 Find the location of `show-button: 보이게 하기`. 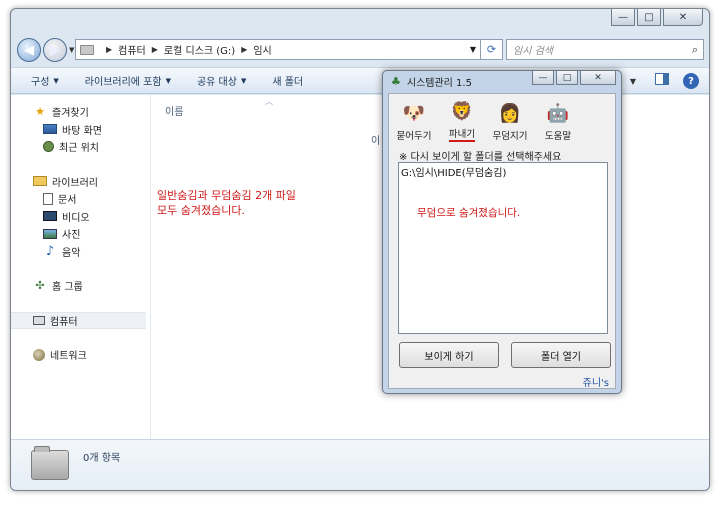

show-button: 보이게 하기 is located at coordinates (449, 355).